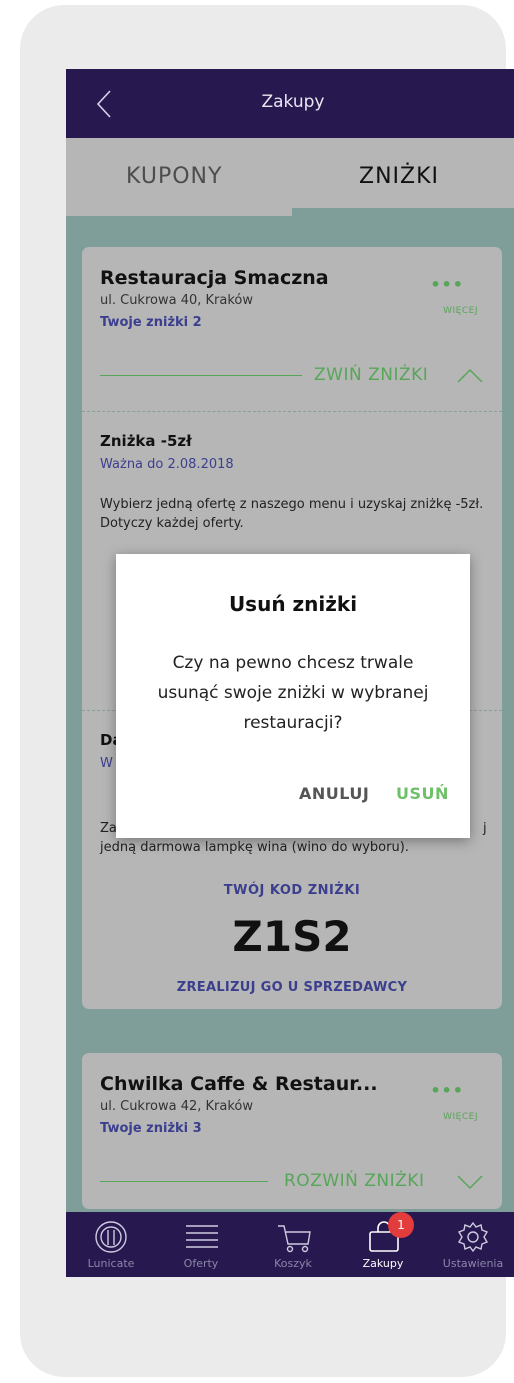  What do you see at coordinates (174, 176) in the screenshot?
I see `tab-kupony-label: KUPONY` at bounding box center [174, 176].